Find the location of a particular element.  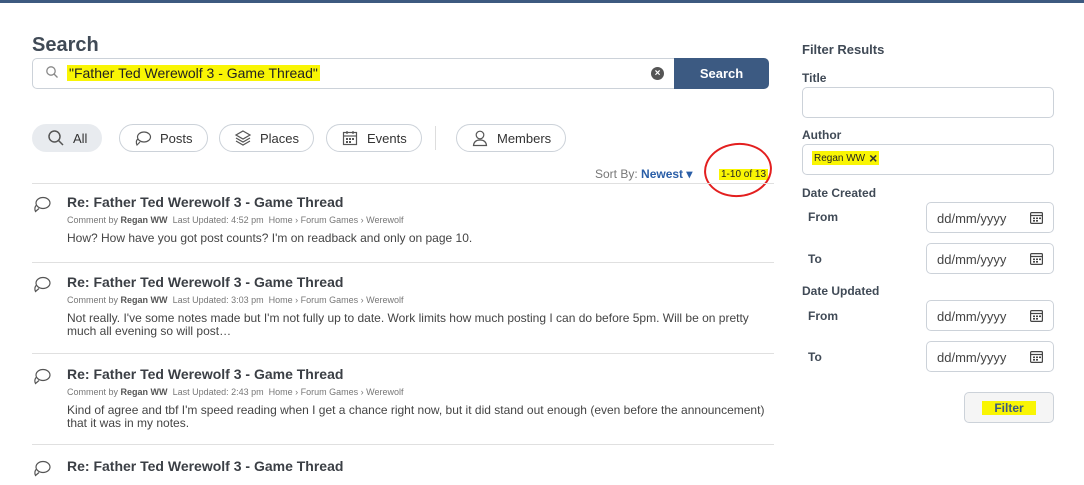

date-created-label: Date Created is located at coordinates (839, 193).